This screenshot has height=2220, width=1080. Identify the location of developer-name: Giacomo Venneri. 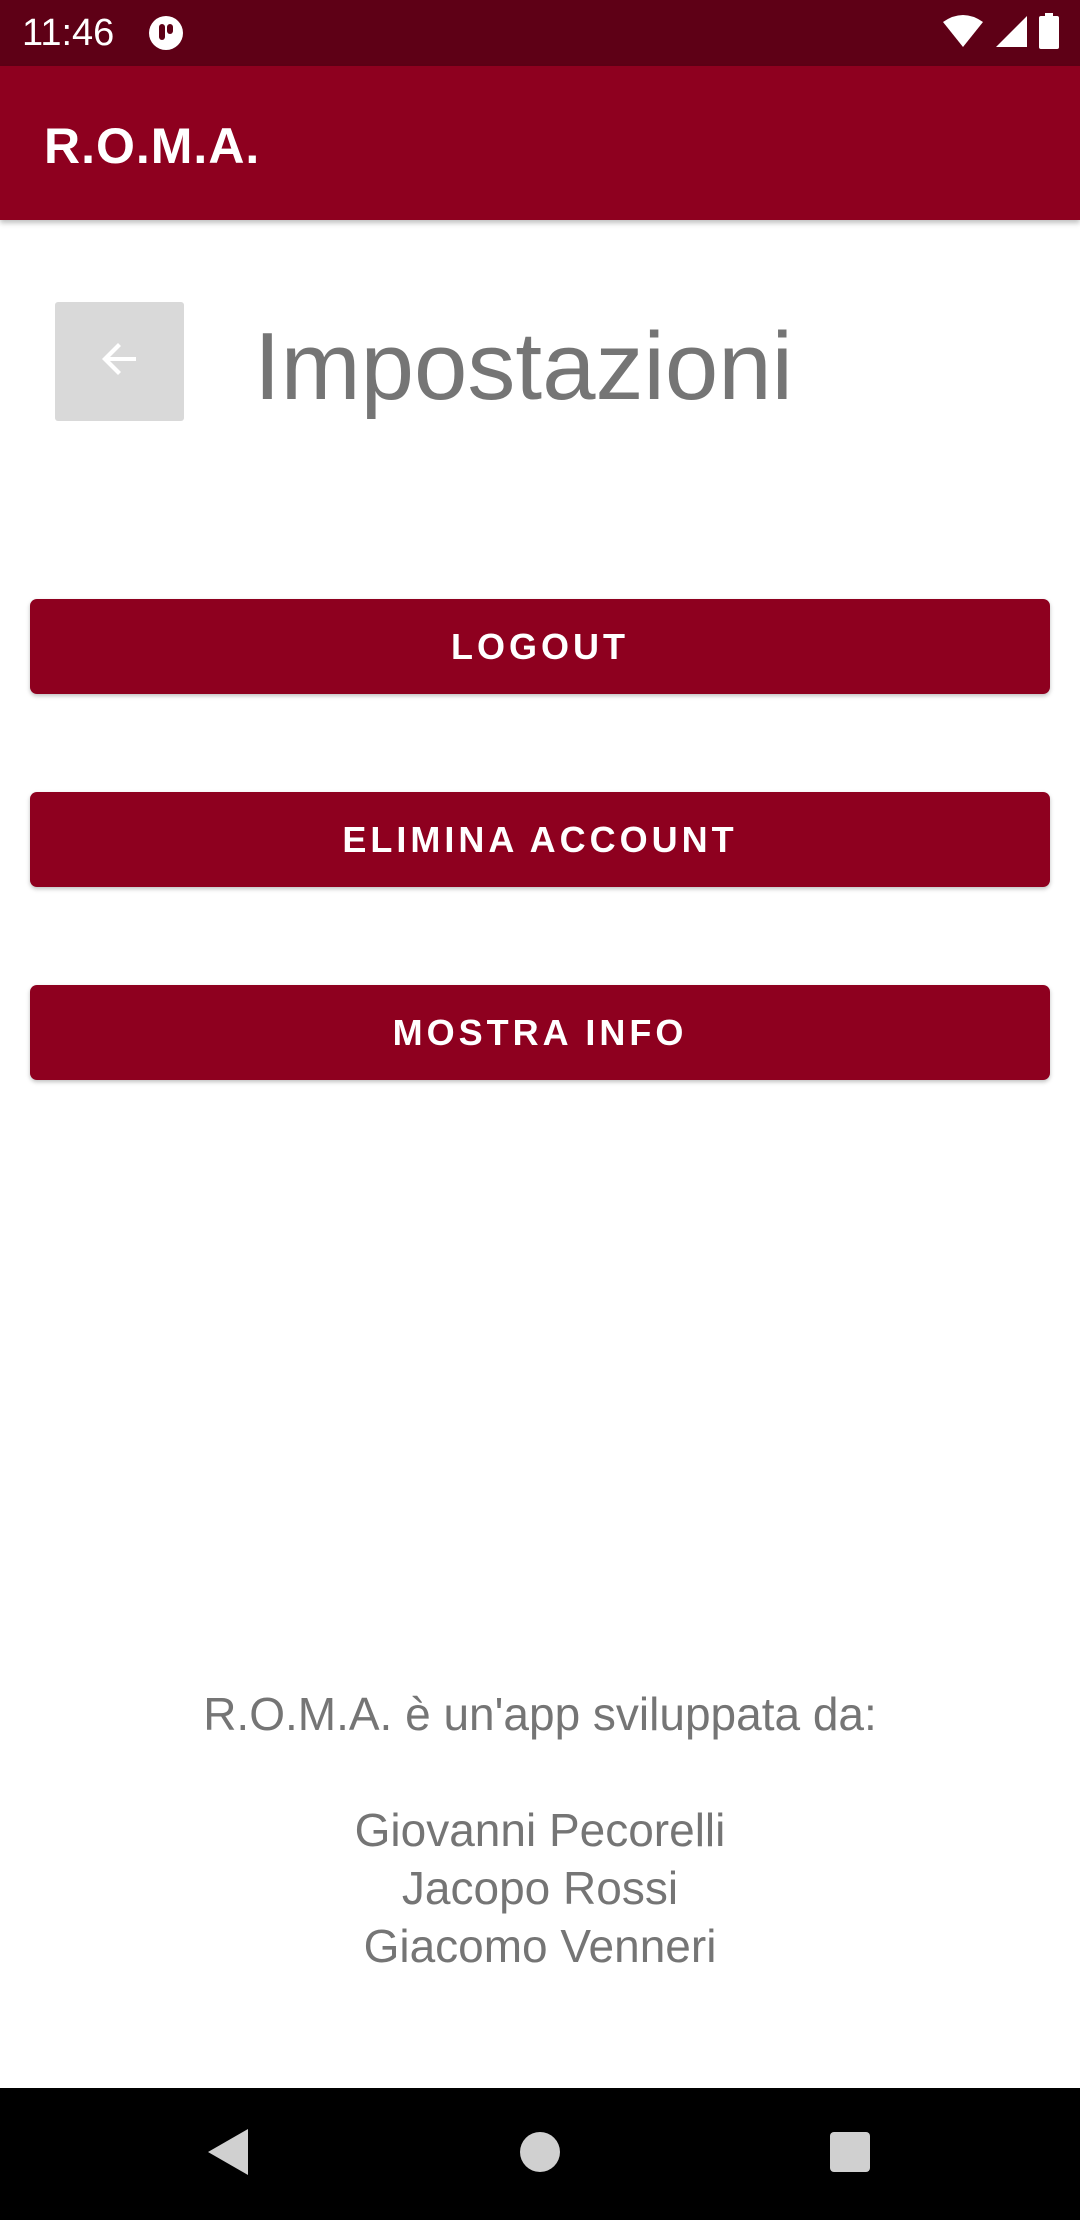
(540, 1946).